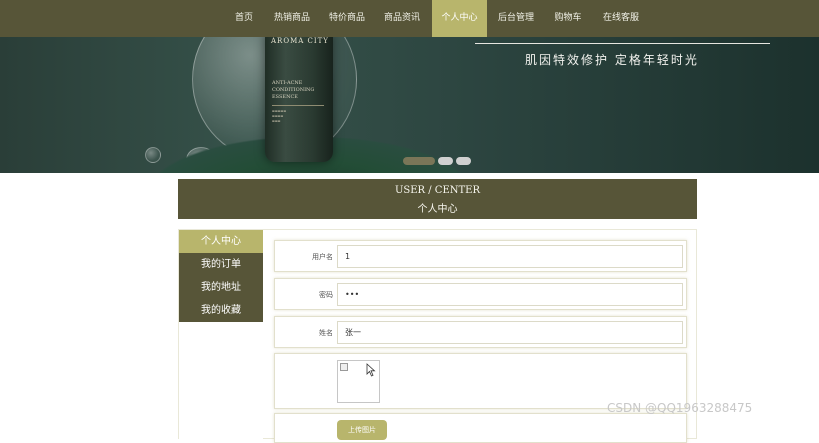 The height and width of the screenshot is (443, 819). Describe the element at coordinates (221, 310) in the screenshot. I see `sidebar-item-my-favorites: 我的收藏` at that location.